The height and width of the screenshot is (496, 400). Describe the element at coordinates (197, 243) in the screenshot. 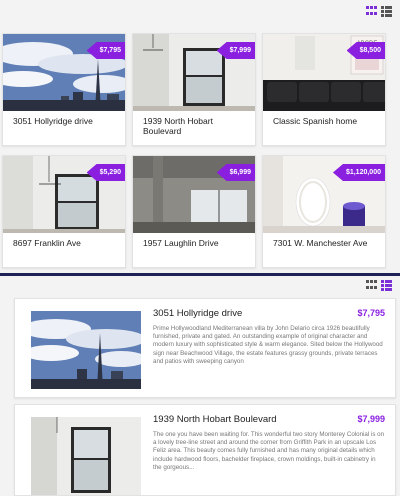

I see `listing-title: 1957 Laughlin Drive` at that location.